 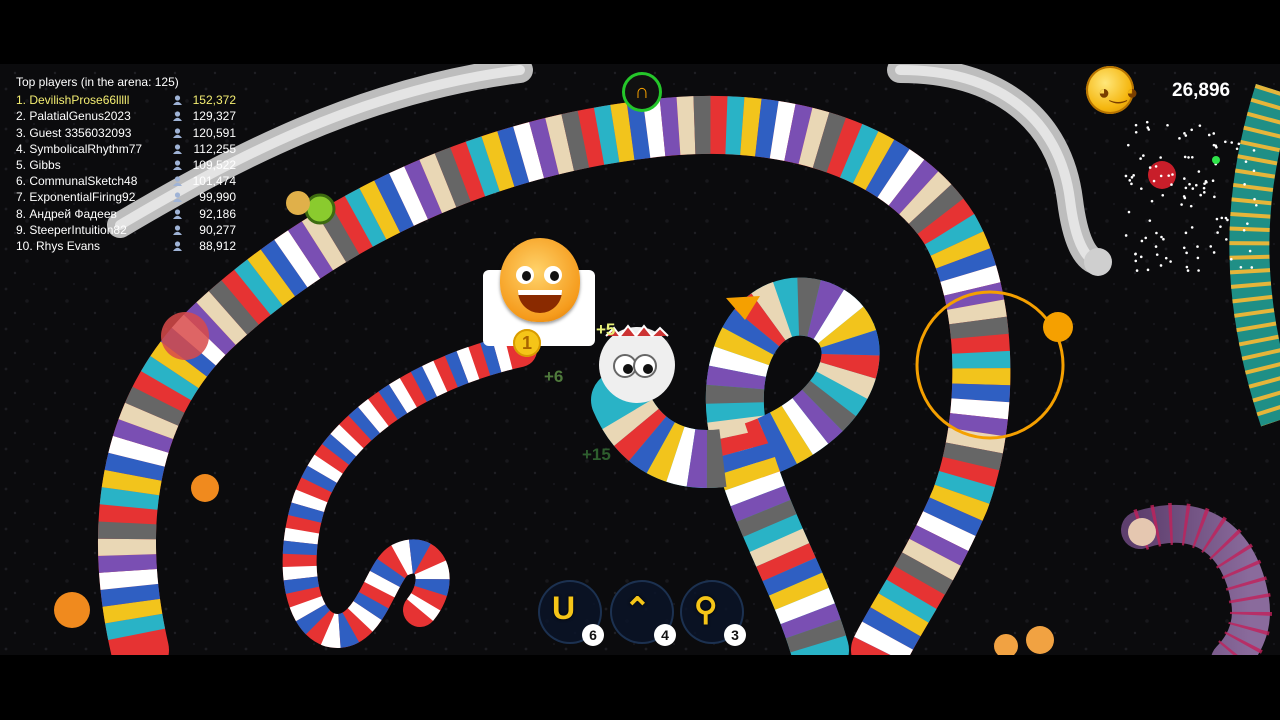 What do you see at coordinates (606, 329) in the screenshot?
I see `floating-score: +5` at bounding box center [606, 329].